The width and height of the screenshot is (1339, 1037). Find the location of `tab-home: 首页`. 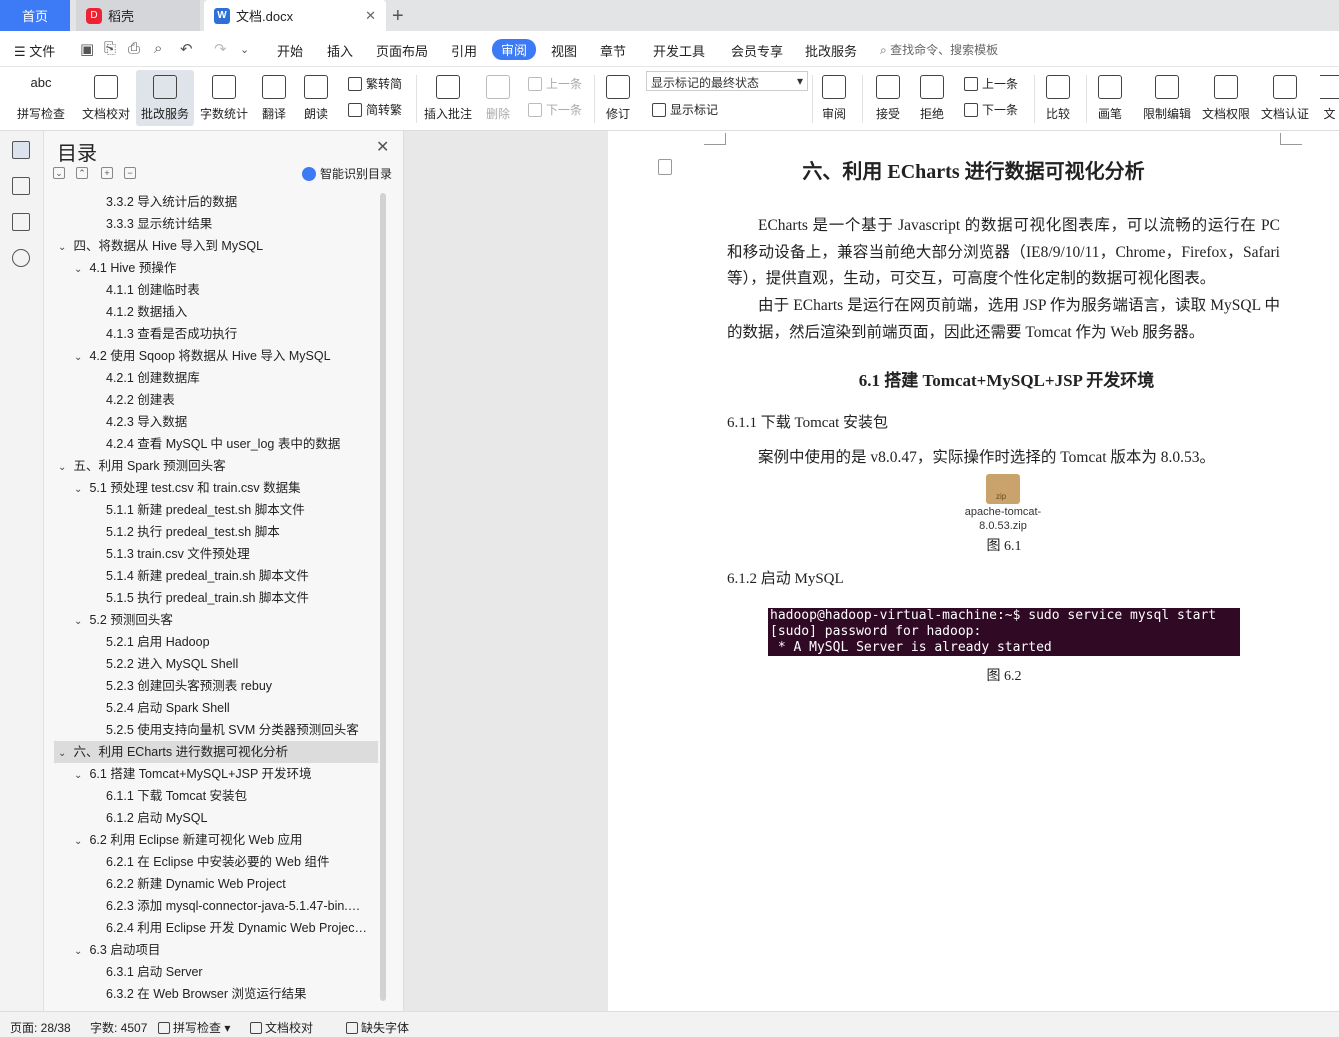

tab-home: 首页 is located at coordinates (35, 15).